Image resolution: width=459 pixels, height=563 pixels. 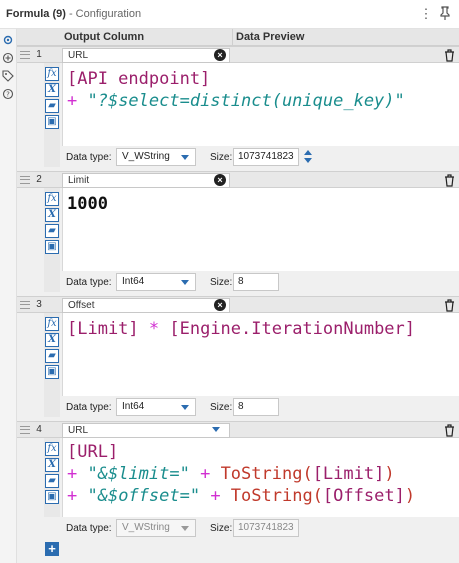 I want to click on grid-header: Output Column Data Preview, so click(x=238, y=37).